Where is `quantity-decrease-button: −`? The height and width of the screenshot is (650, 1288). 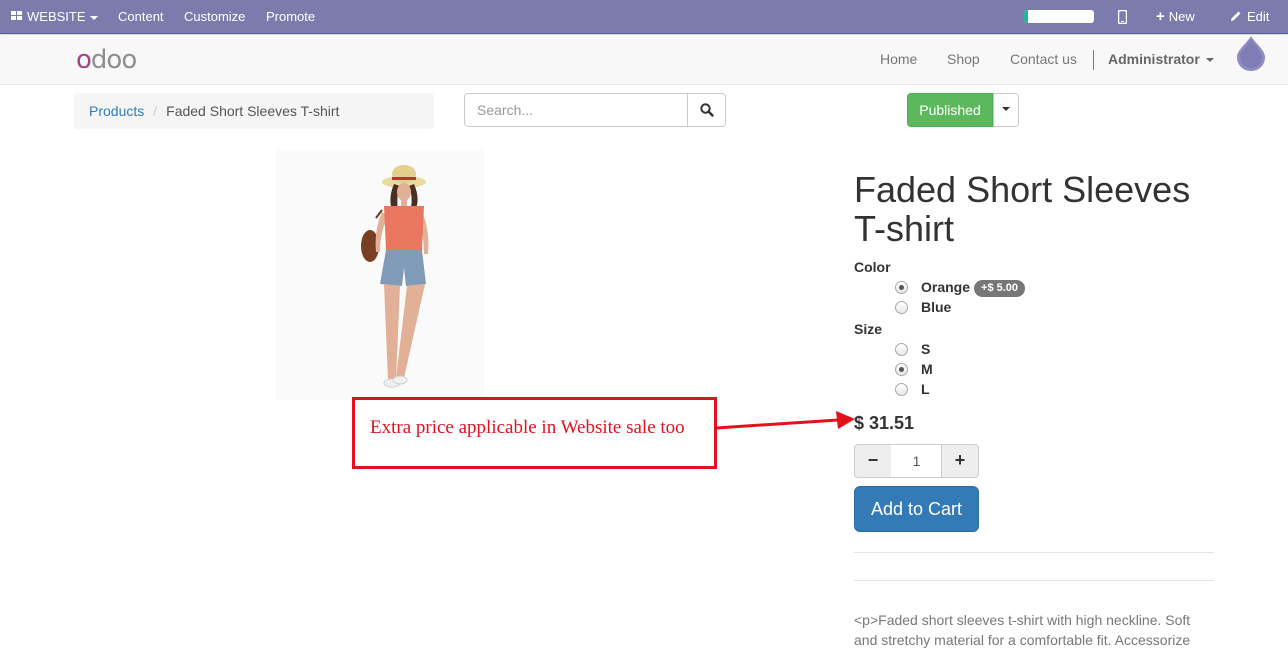 quantity-decrease-button: − is located at coordinates (873, 461).